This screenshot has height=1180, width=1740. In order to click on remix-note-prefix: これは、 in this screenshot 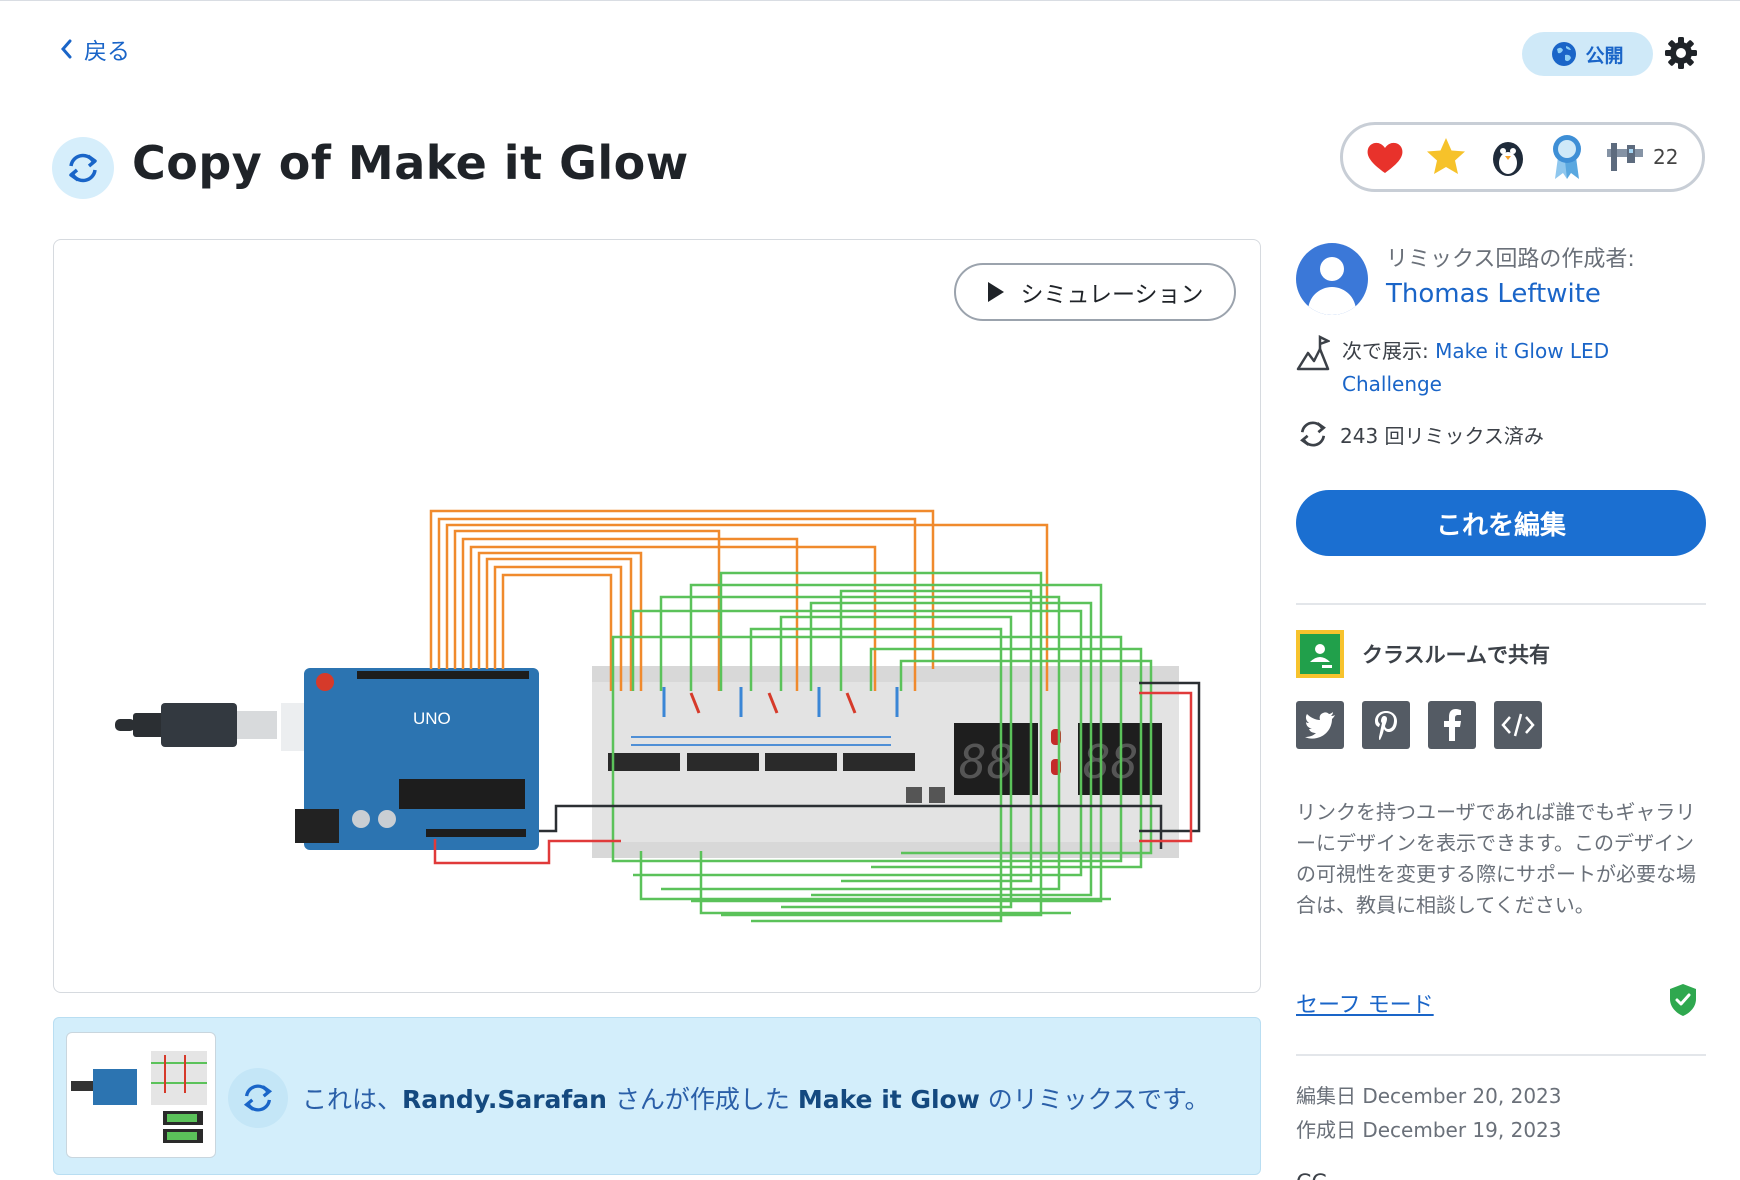, I will do `click(352, 1099)`.